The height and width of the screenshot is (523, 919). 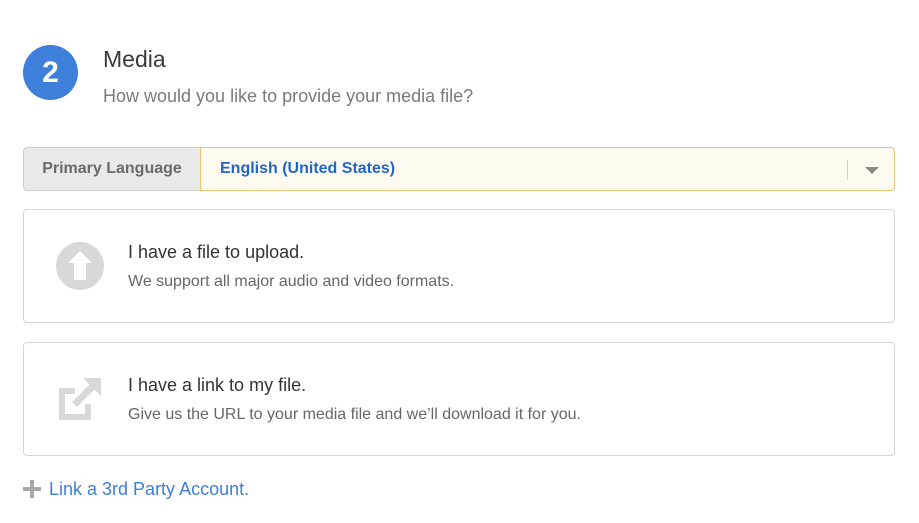 What do you see at coordinates (80, 399) in the screenshot?
I see `external-link-icon` at bounding box center [80, 399].